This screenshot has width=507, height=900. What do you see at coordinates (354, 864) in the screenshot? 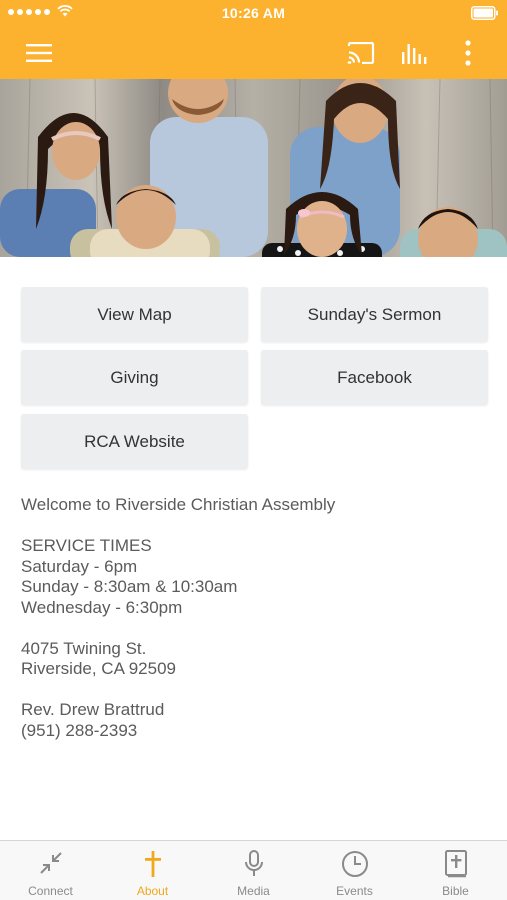
I see `clock-icon` at bounding box center [354, 864].